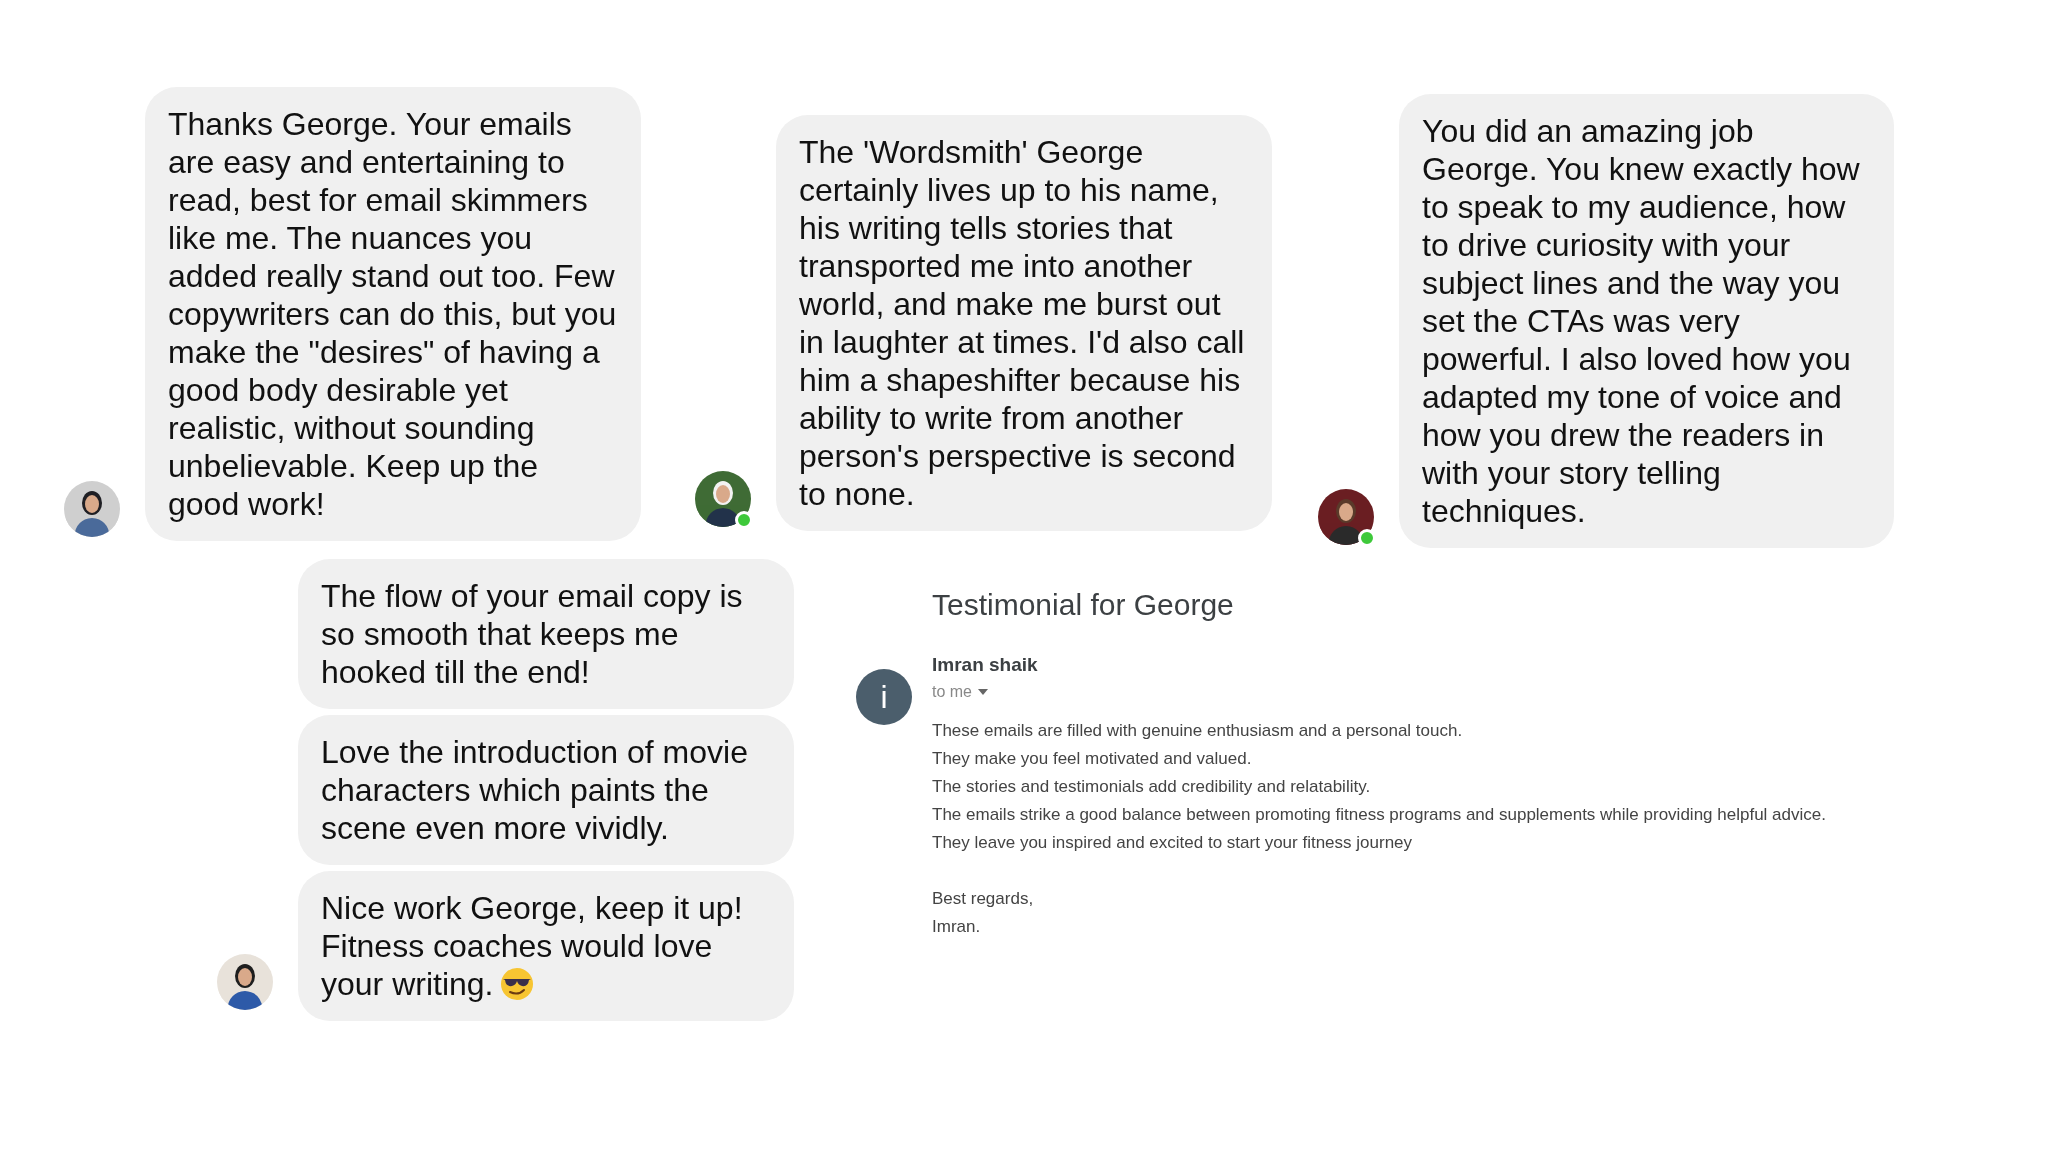 The image size is (2069, 1169). I want to click on sender-avatar: i, so click(884, 697).